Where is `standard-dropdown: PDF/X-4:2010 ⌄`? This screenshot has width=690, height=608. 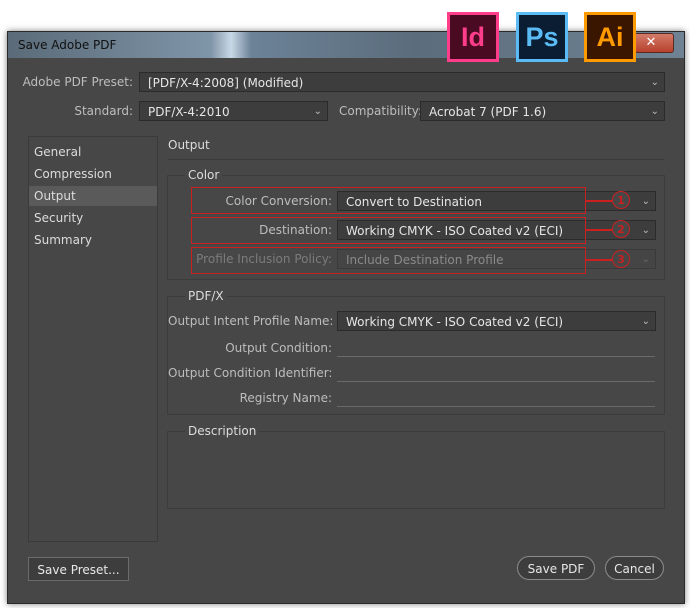
standard-dropdown: PDF/X-4:2010 ⌄ is located at coordinates (233, 111).